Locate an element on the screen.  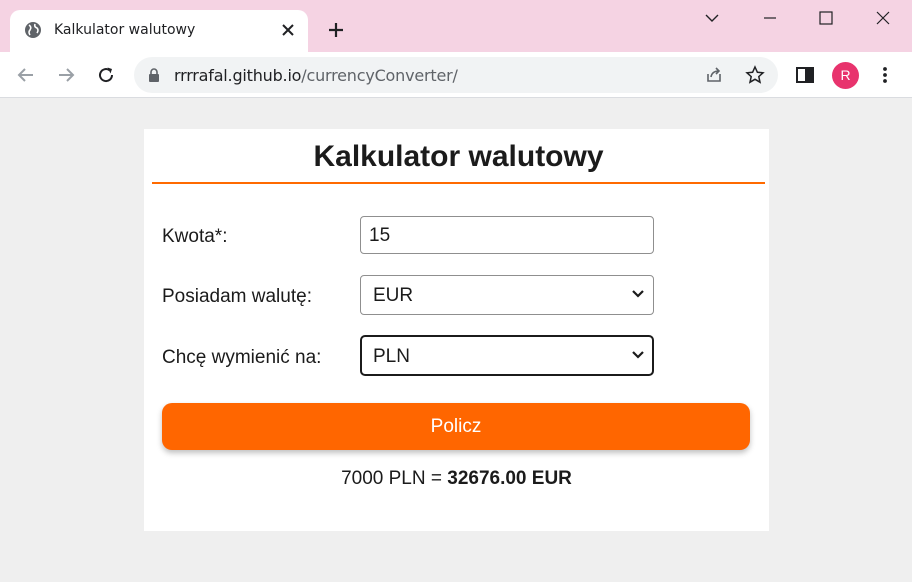
browser-titlebar: Kalkulator walutowy is located at coordinates (456, 26).